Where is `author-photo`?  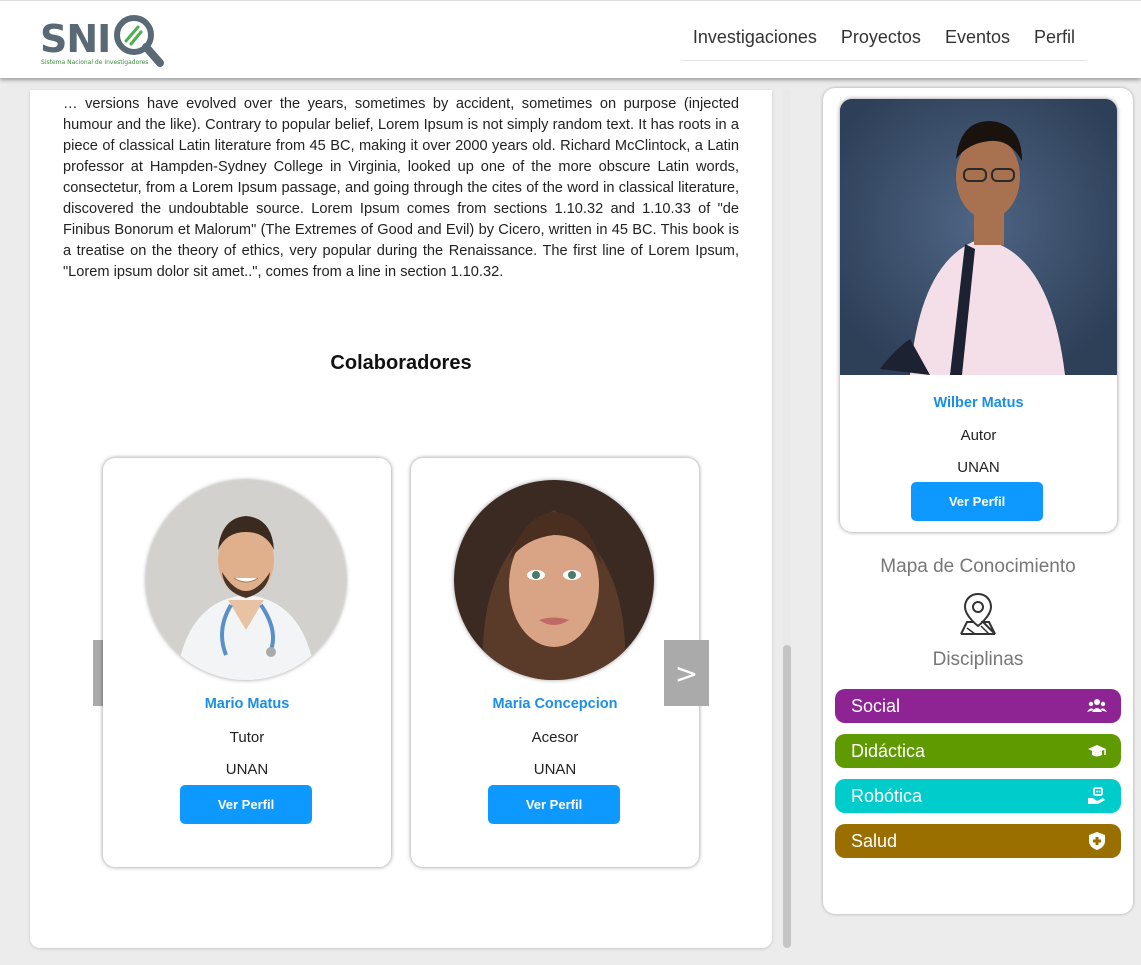 author-photo is located at coordinates (978, 237).